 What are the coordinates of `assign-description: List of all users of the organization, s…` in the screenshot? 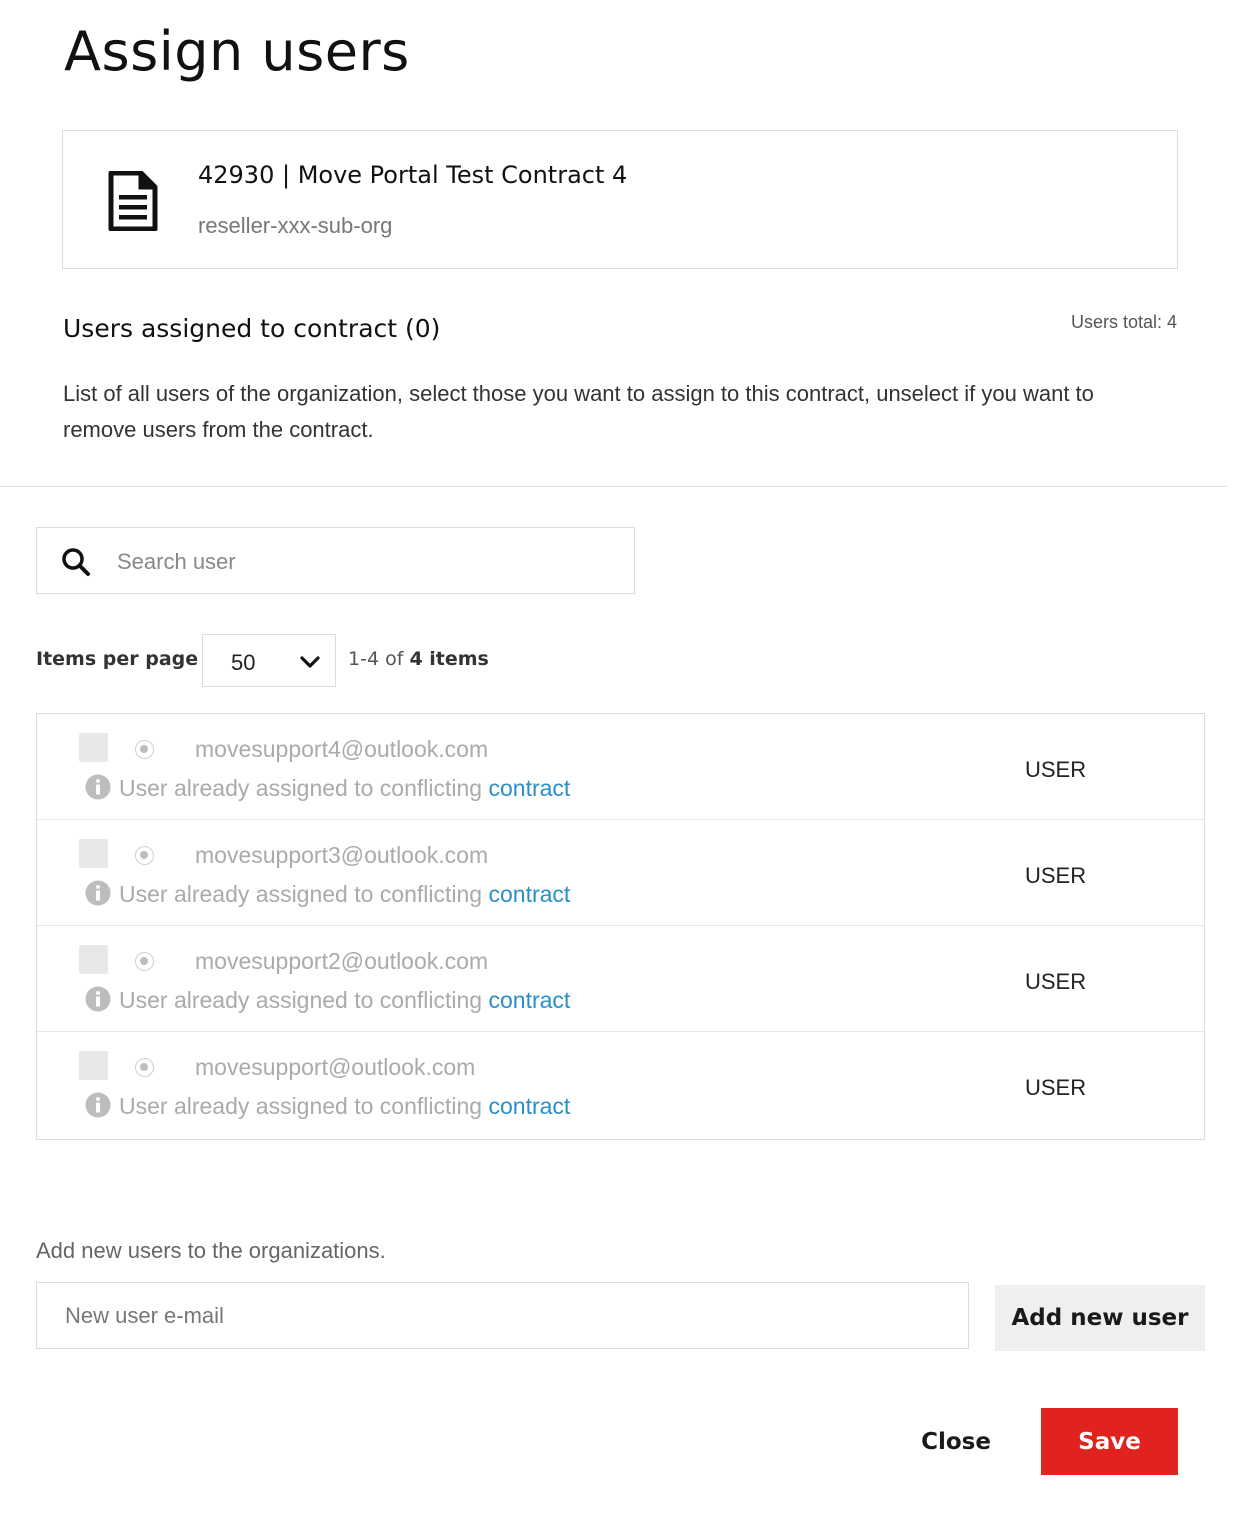 It's located at (578, 411).